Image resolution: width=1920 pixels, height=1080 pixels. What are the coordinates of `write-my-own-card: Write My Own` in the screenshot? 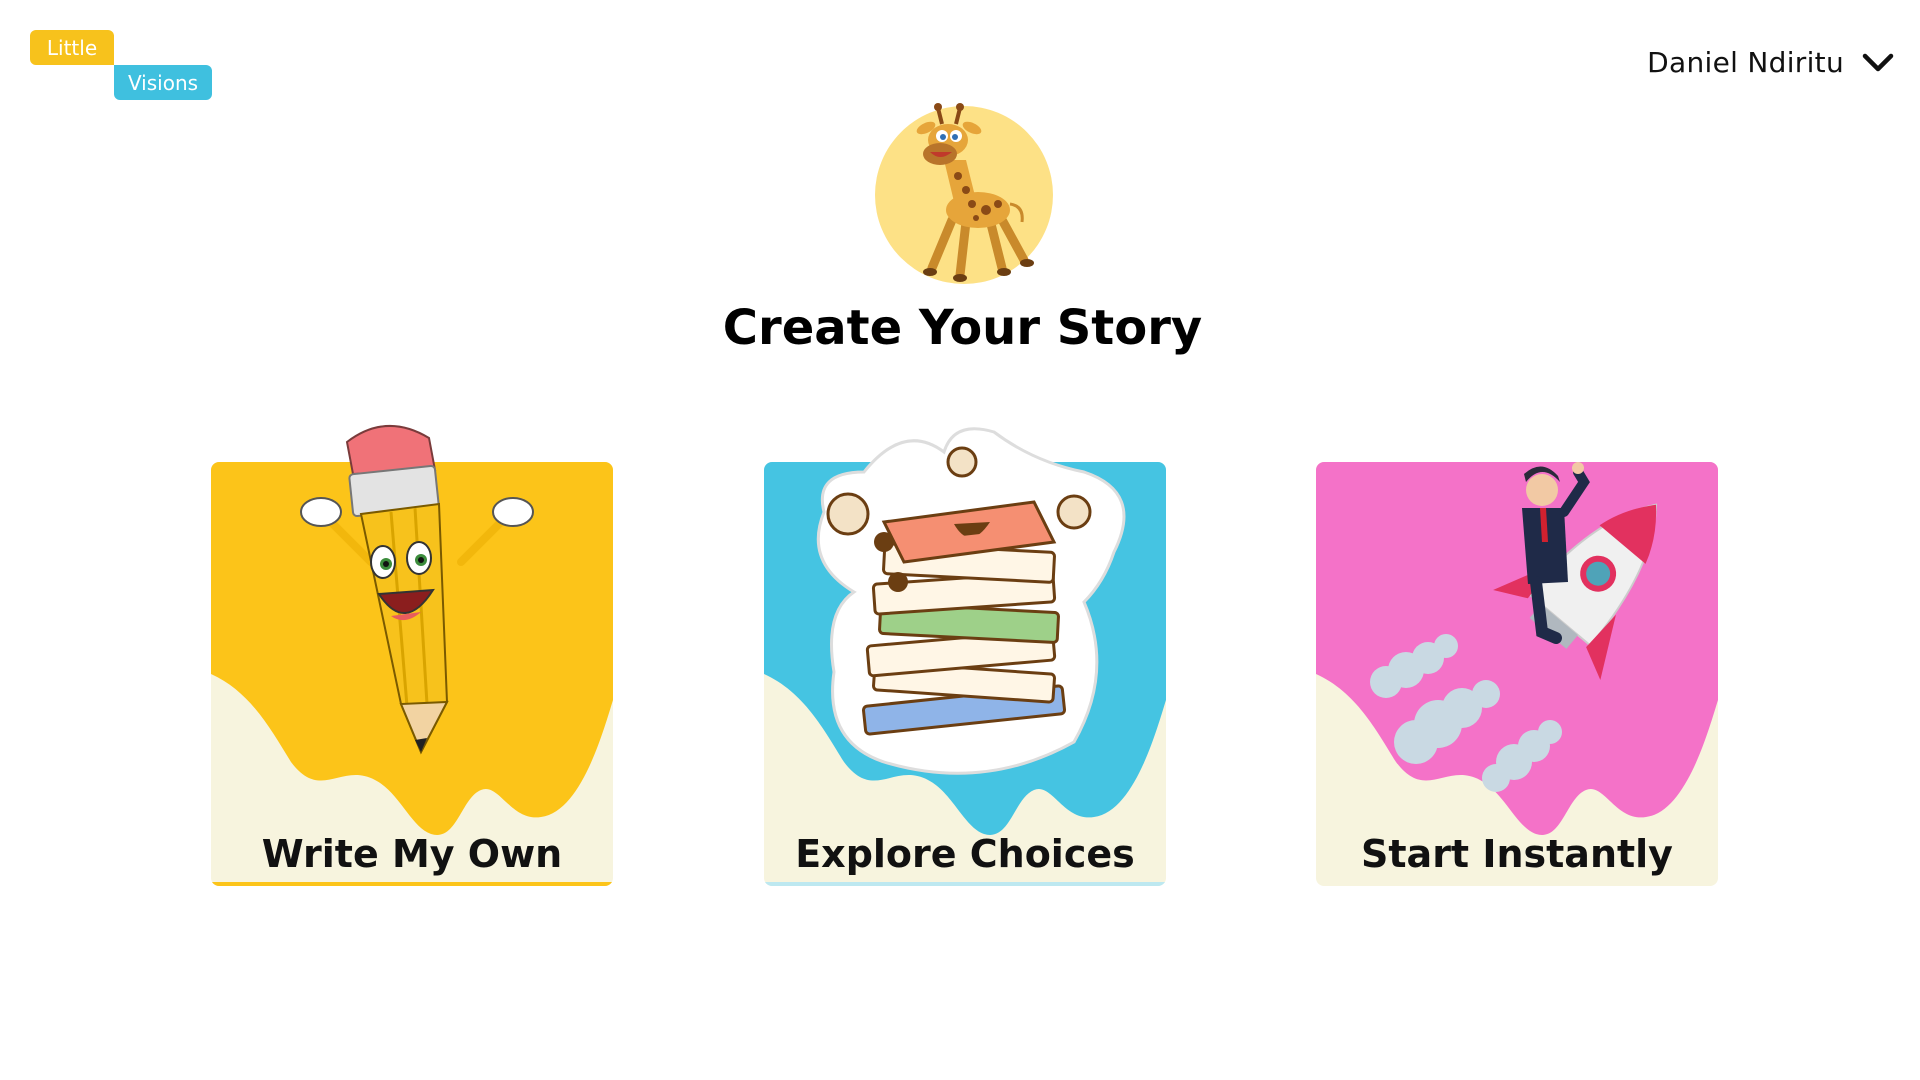 It's located at (412, 655).